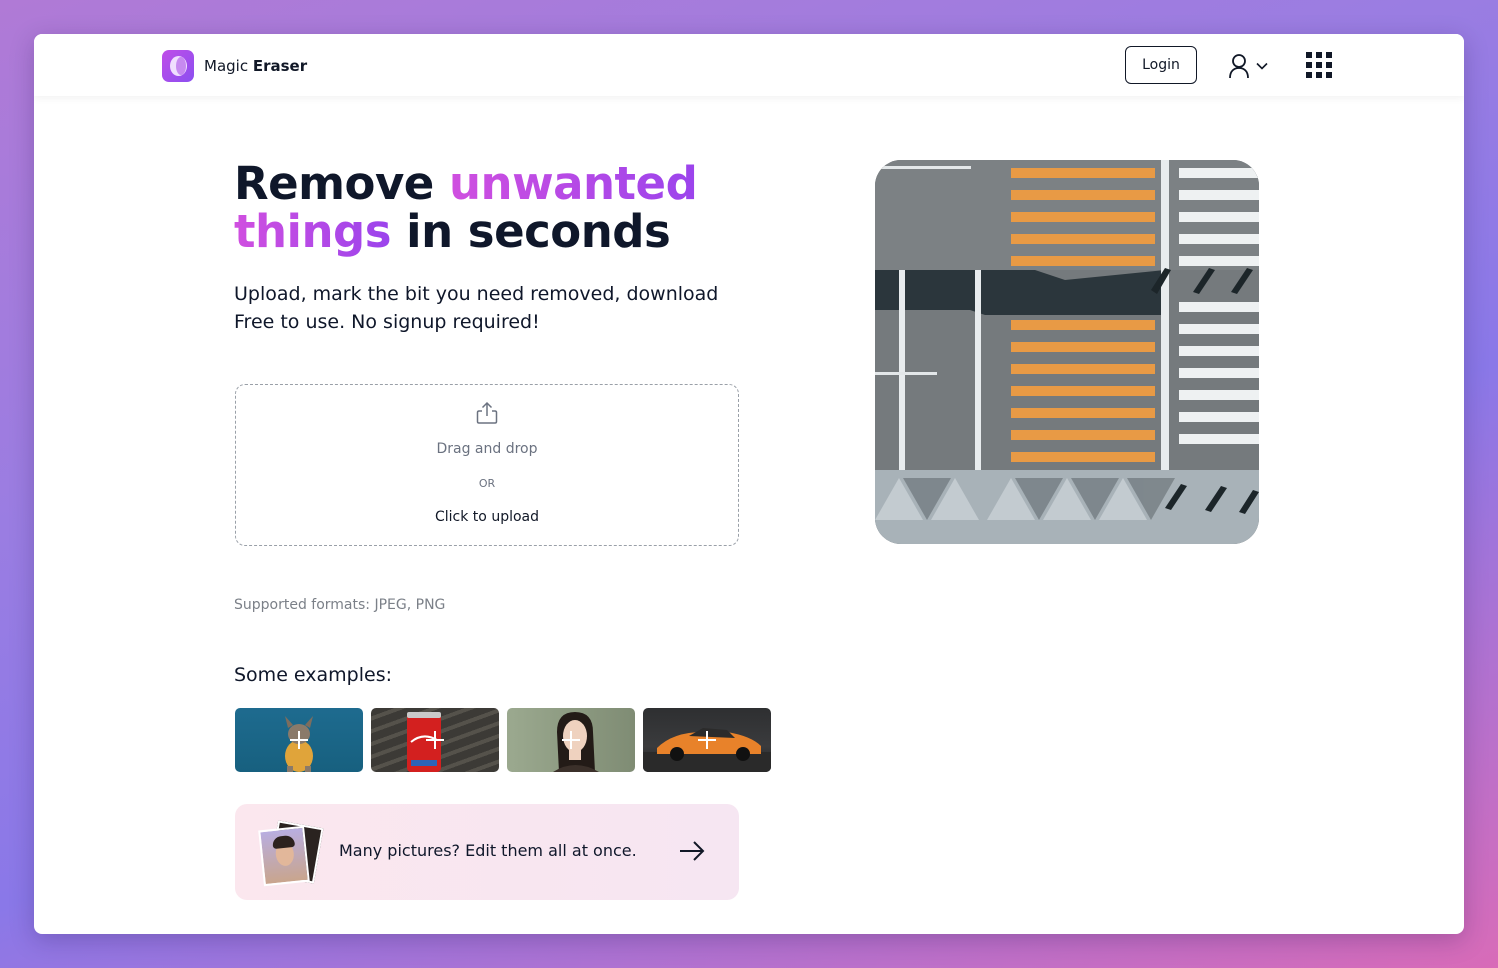 The image size is (1498, 968). What do you see at coordinates (487, 465) in the screenshot?
I see `upload-dropzone: Drag and drop OR Click to upload` at bounding box center [487, 465].